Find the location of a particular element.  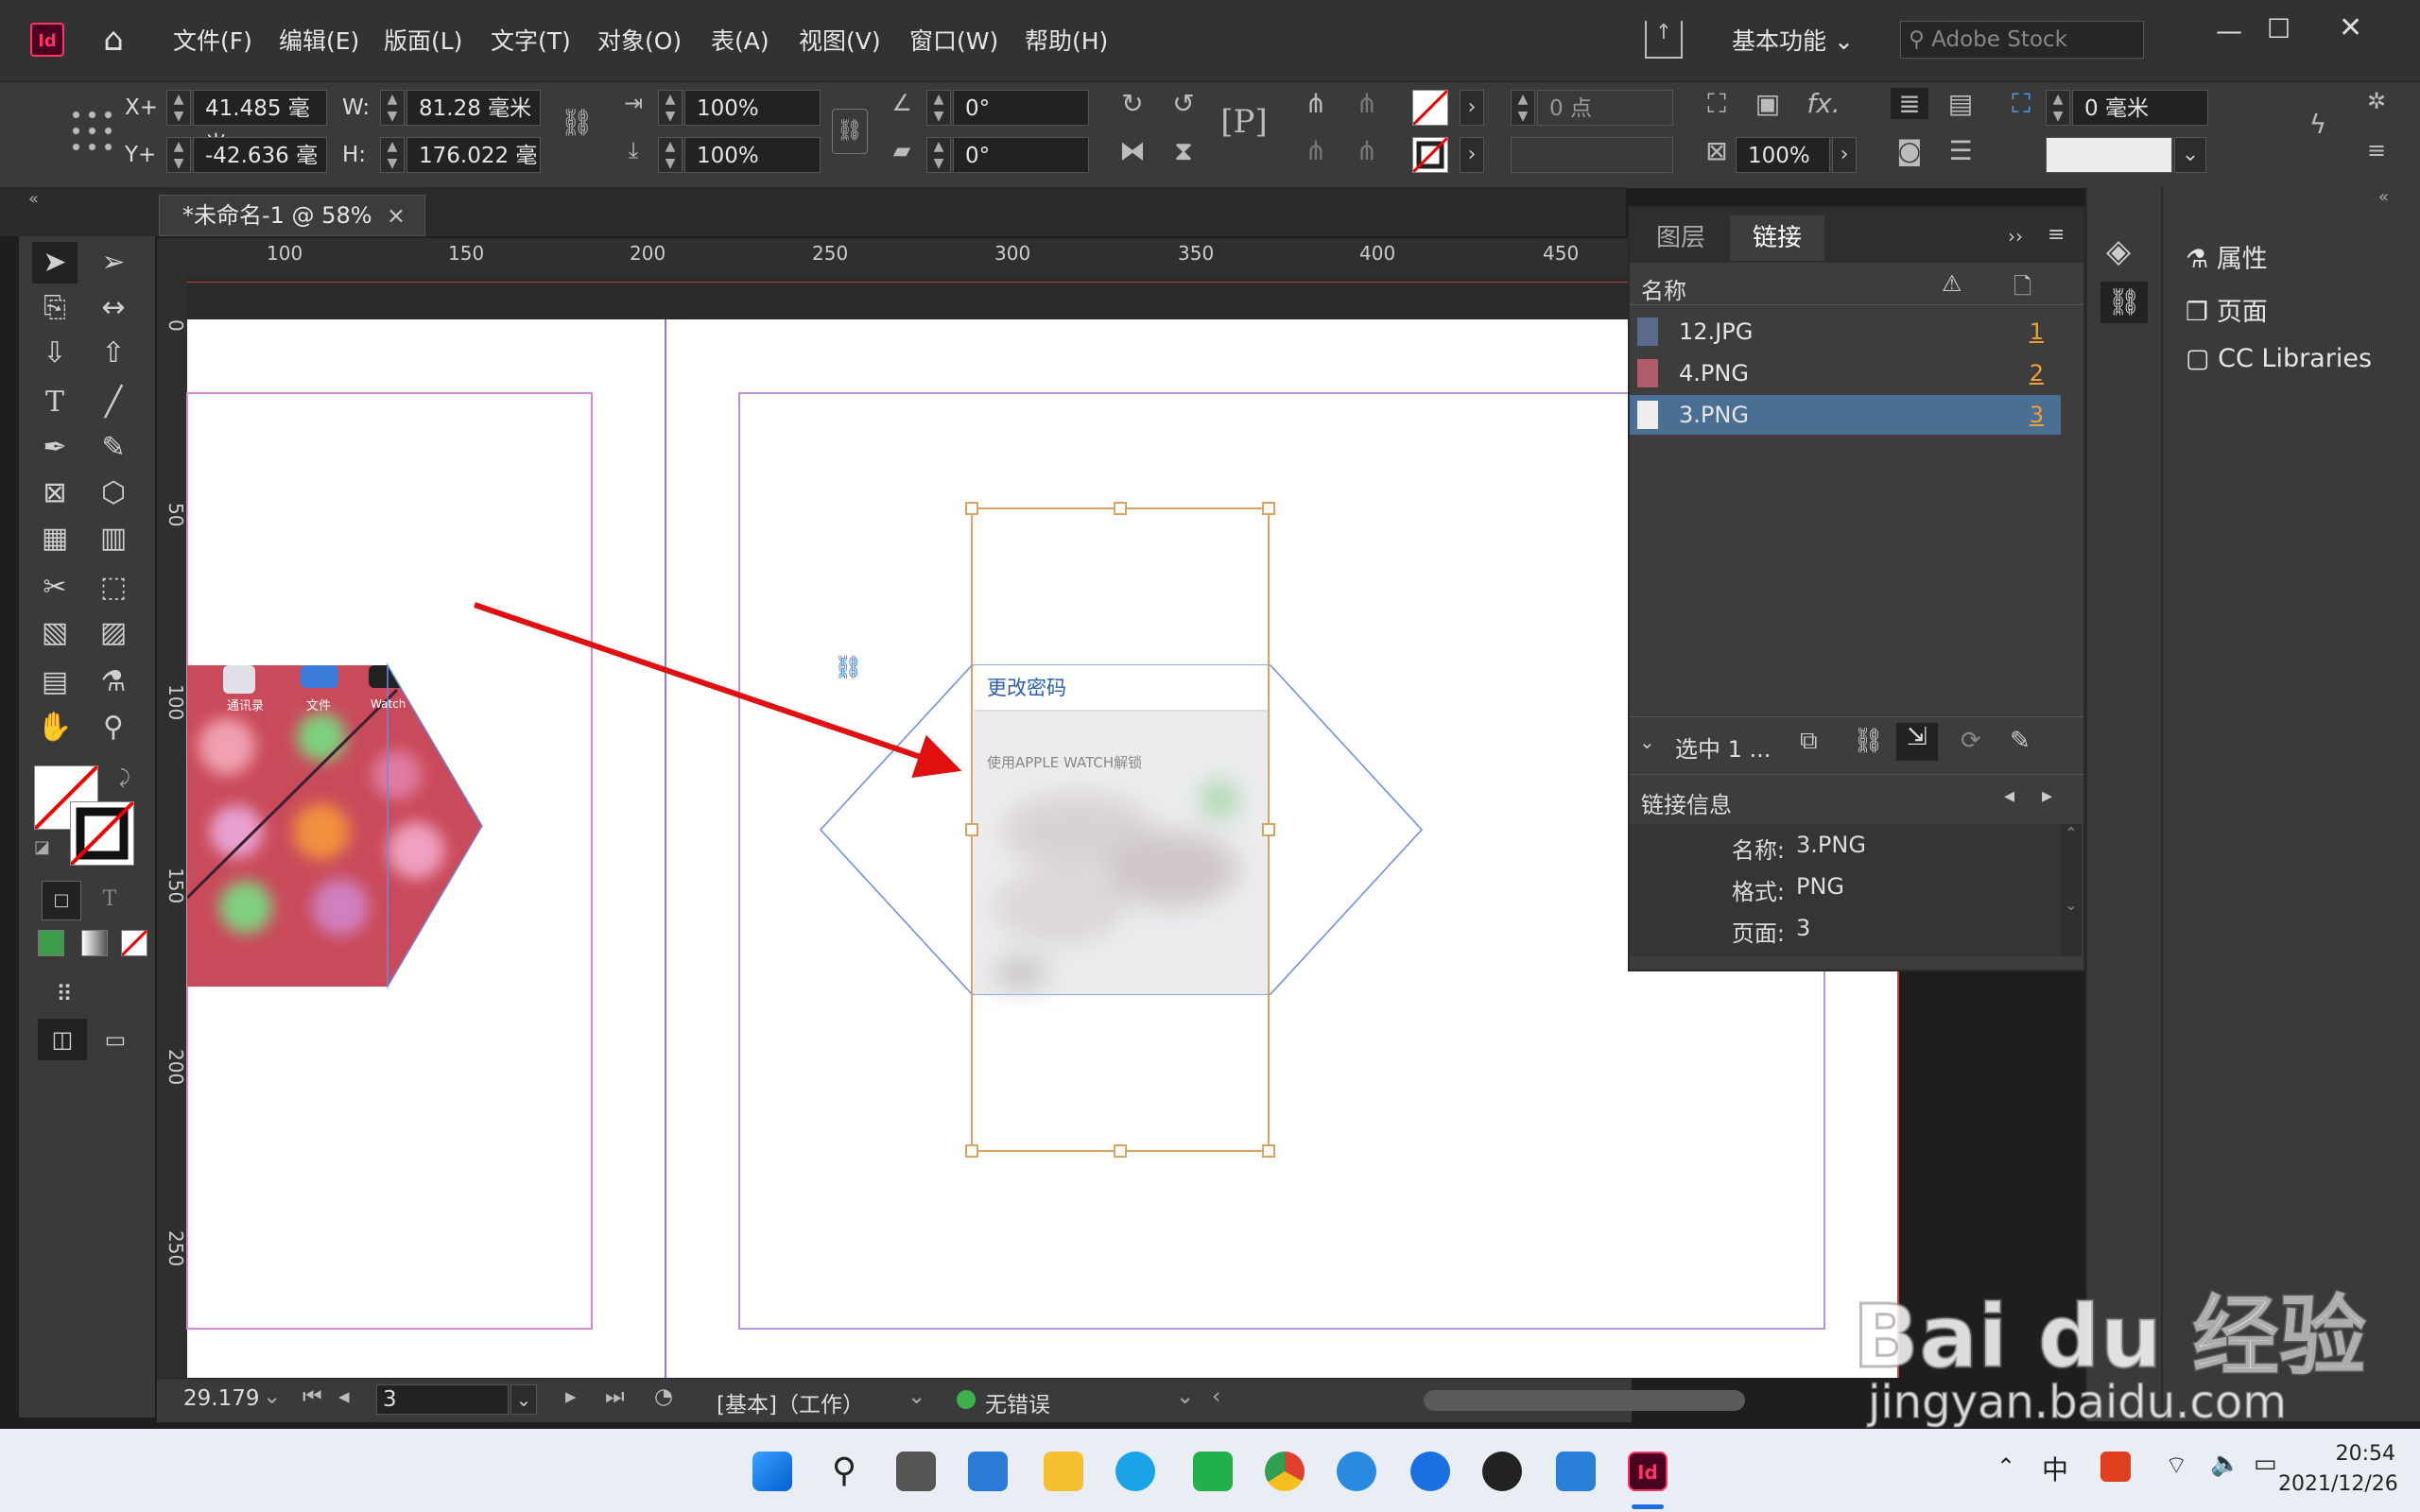

widgets-icon is located at coordinates (988, 1471).